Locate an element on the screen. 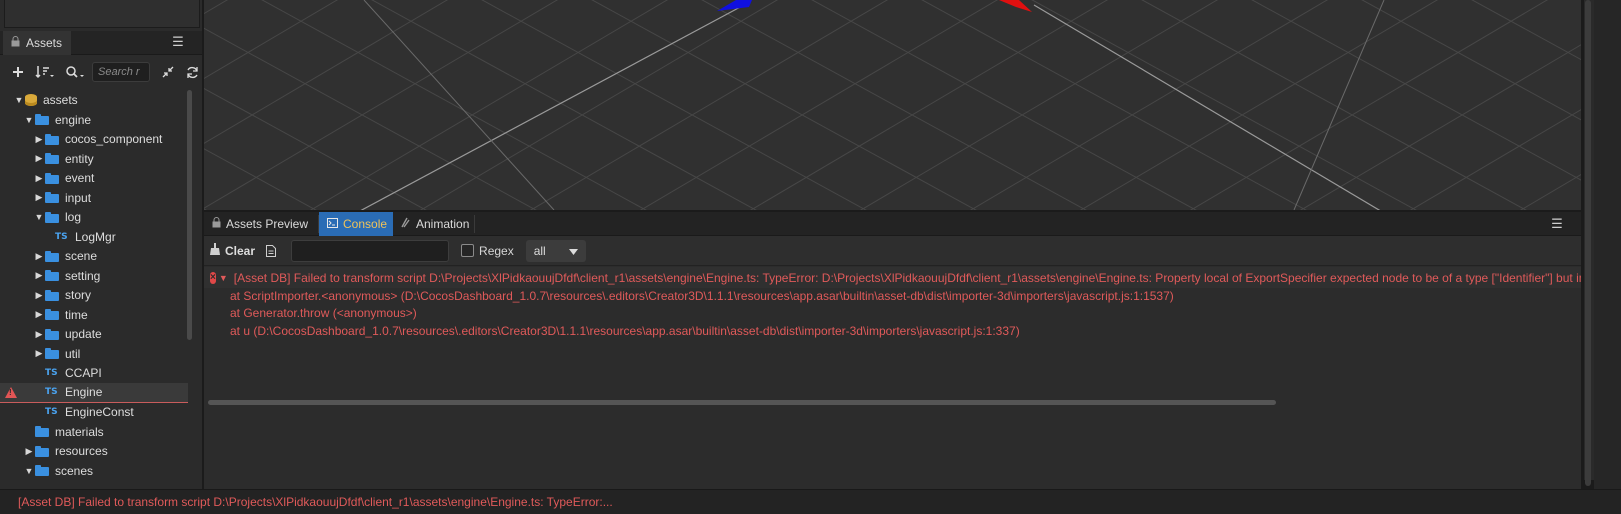 Image resolution: width=1621 pixels, height=514 pixels. tree-item-input: ▶ input is located at coordinates (94, 198).